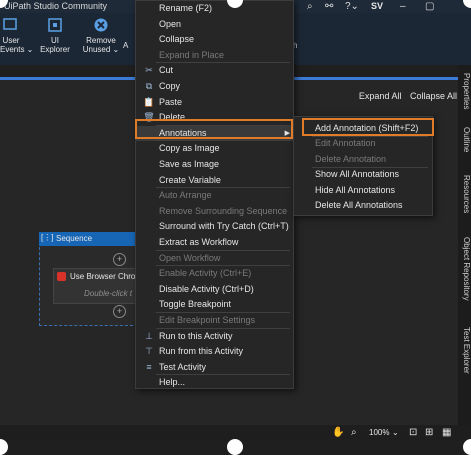 The image size is (471, 455). Describe the element at coordinates (170, 86) in the screenshot. I see `menu-item-label: Copy` at that location.